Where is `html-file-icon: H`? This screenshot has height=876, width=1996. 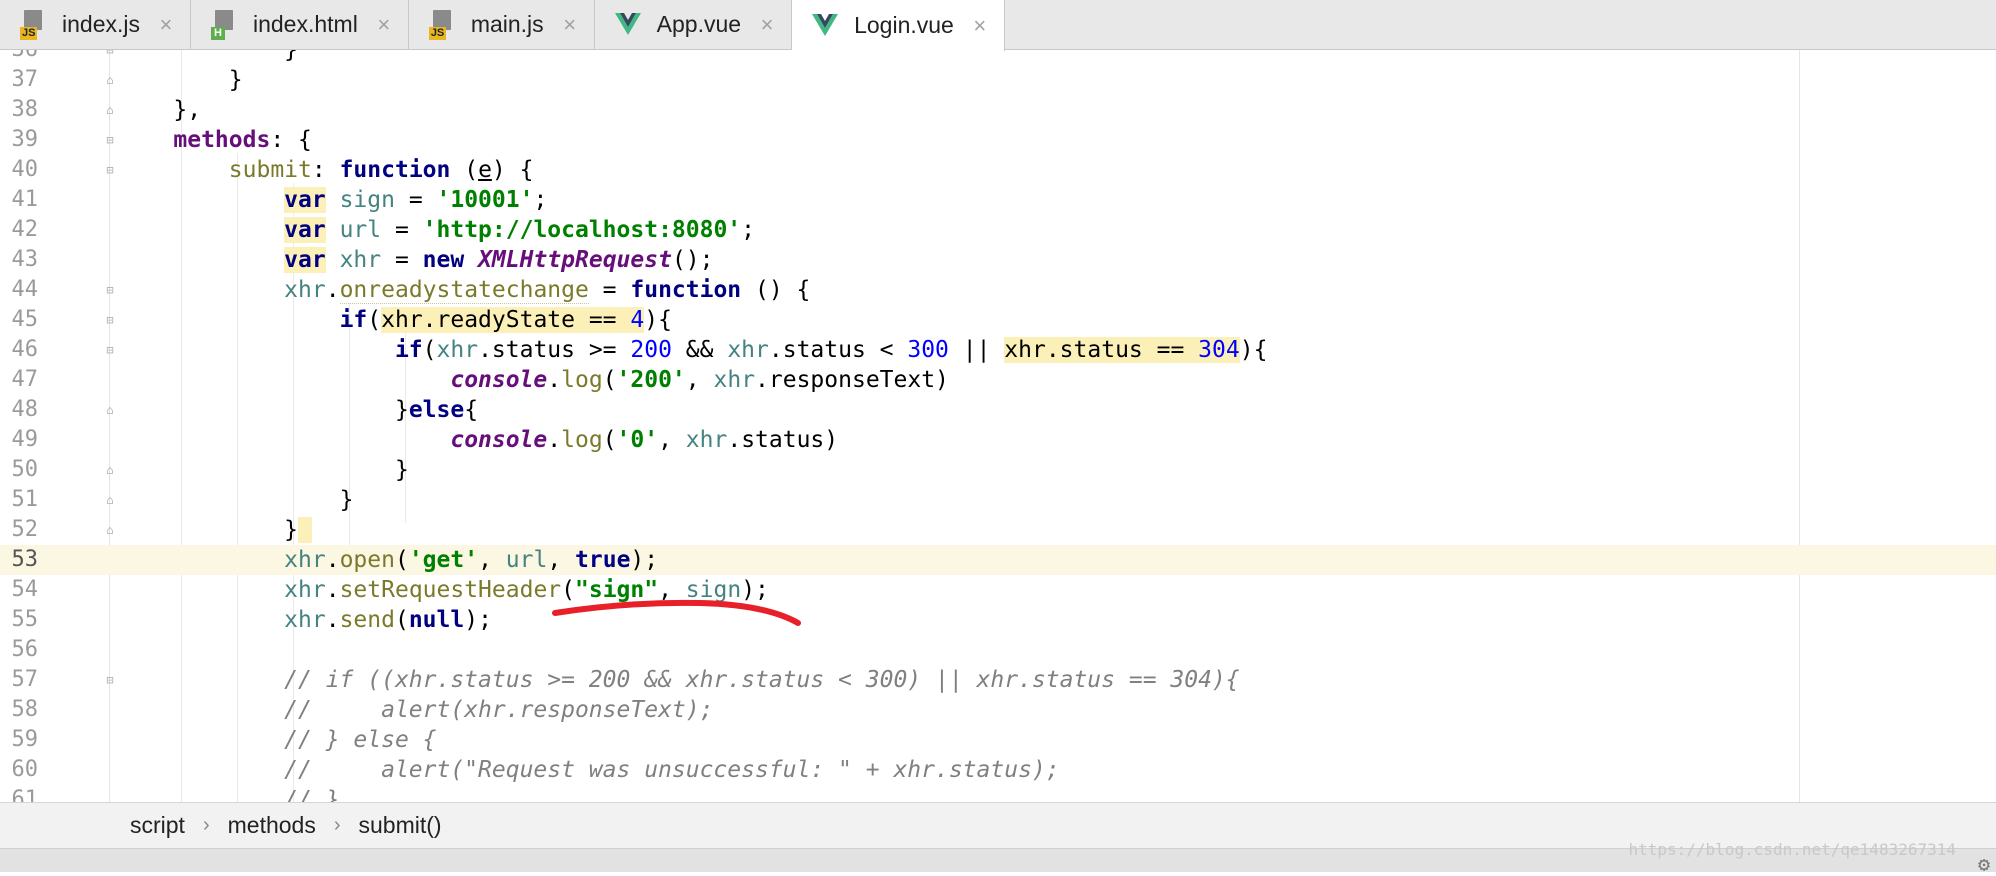 html-file-icon: H is located at coordinates (224, 24).